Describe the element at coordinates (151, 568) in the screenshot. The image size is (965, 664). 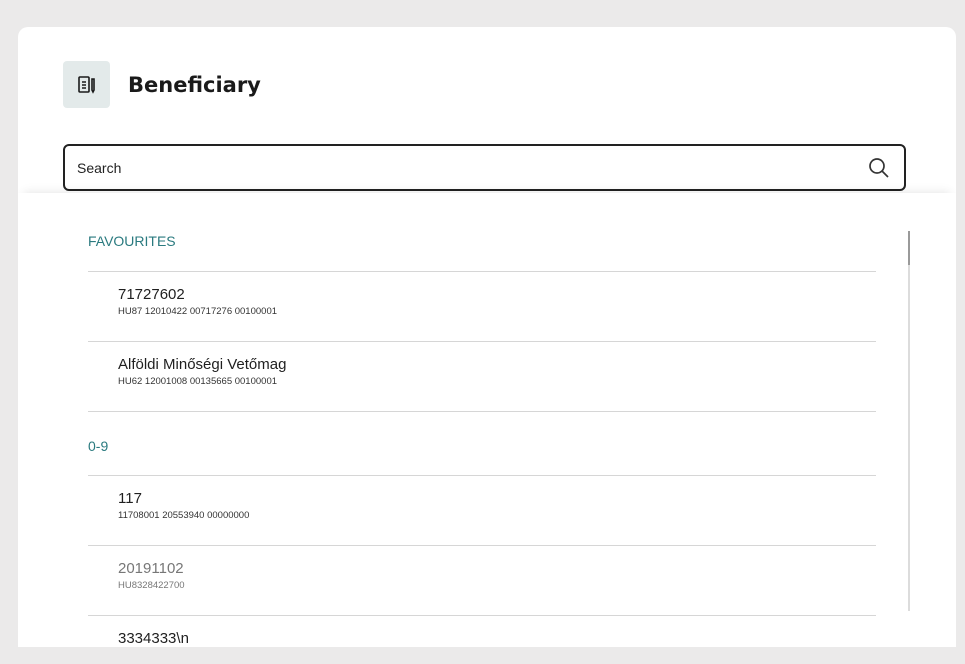
I see `beneficiary-name: 20191102` at that location.